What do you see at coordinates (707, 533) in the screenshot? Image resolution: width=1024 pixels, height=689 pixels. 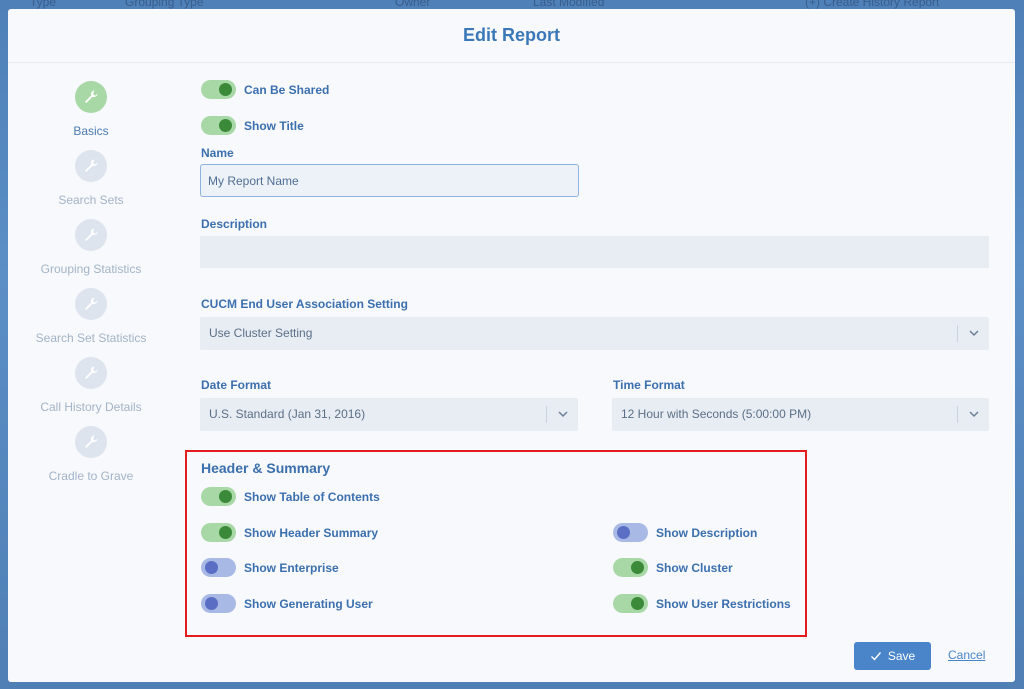 I see `show-description-label: Show Description` at bounding box center [707, 533].